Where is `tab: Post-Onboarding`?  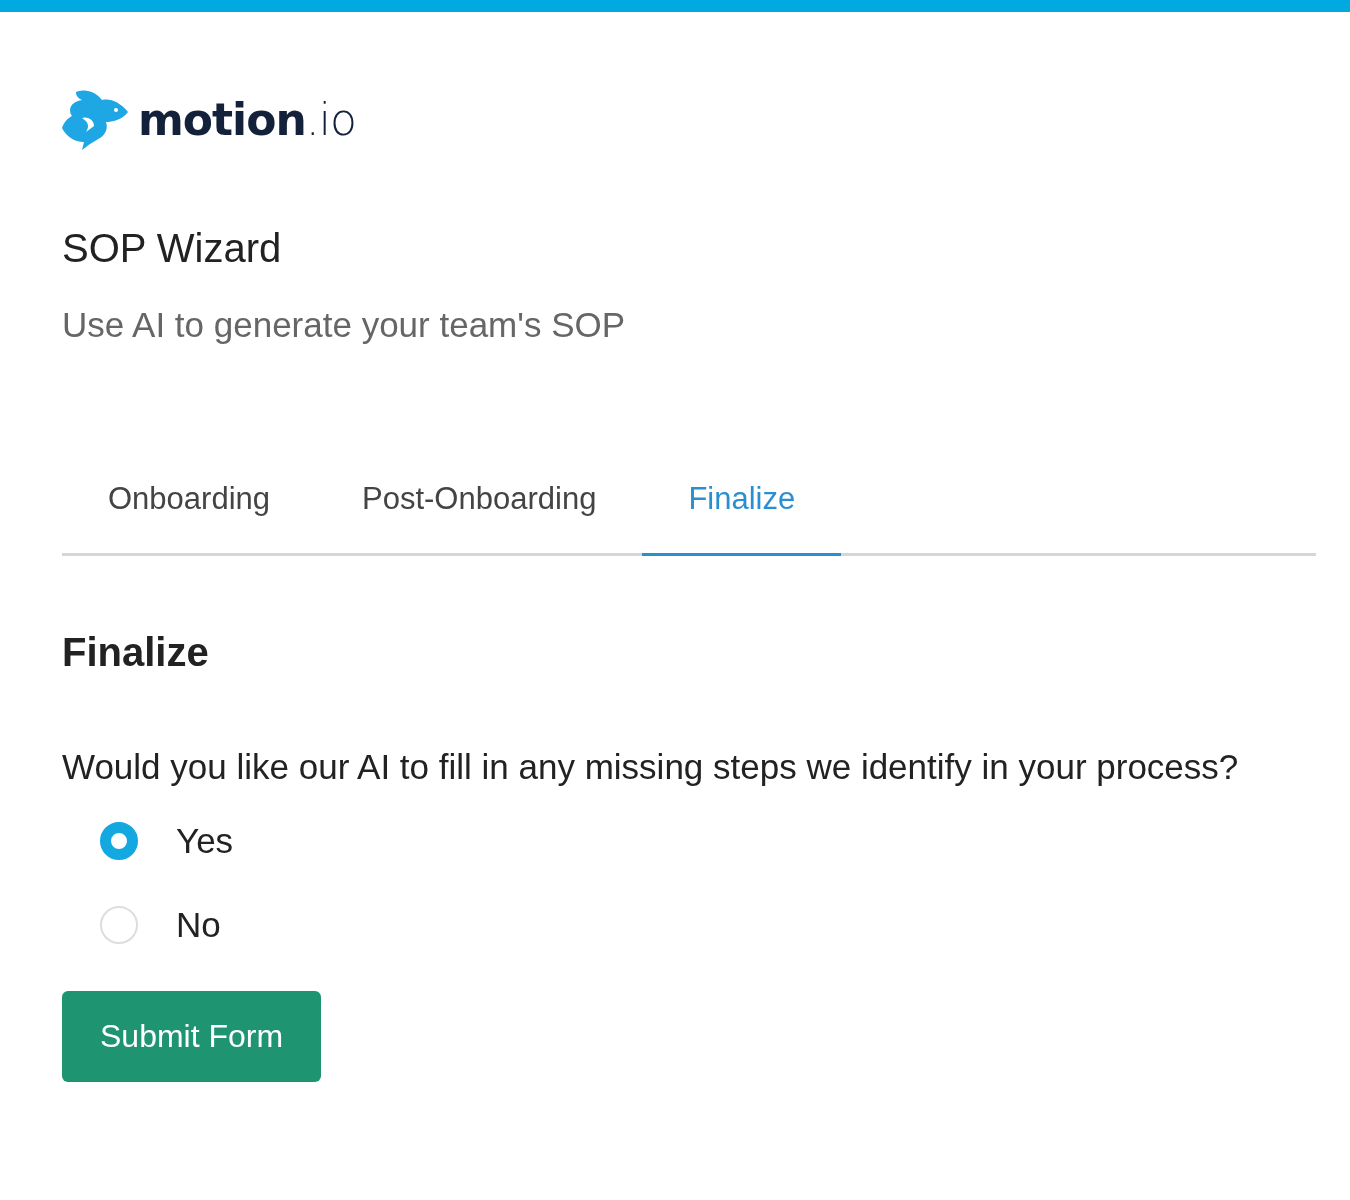
tab: Post-Onboarding is located at coordinates (479, 518).